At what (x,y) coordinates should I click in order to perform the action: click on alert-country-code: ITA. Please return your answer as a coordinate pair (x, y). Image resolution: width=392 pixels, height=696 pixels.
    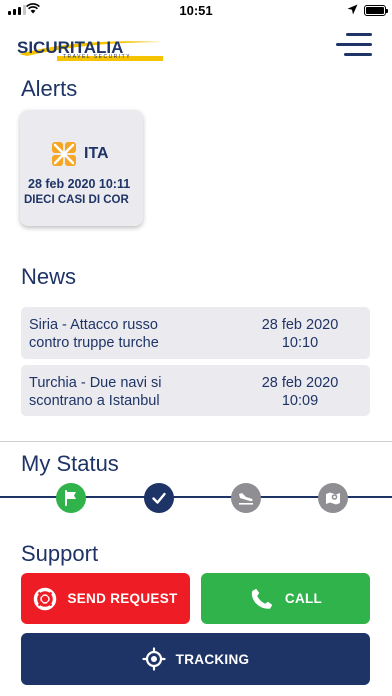
    Looking at the image, I should click on (96, 153).